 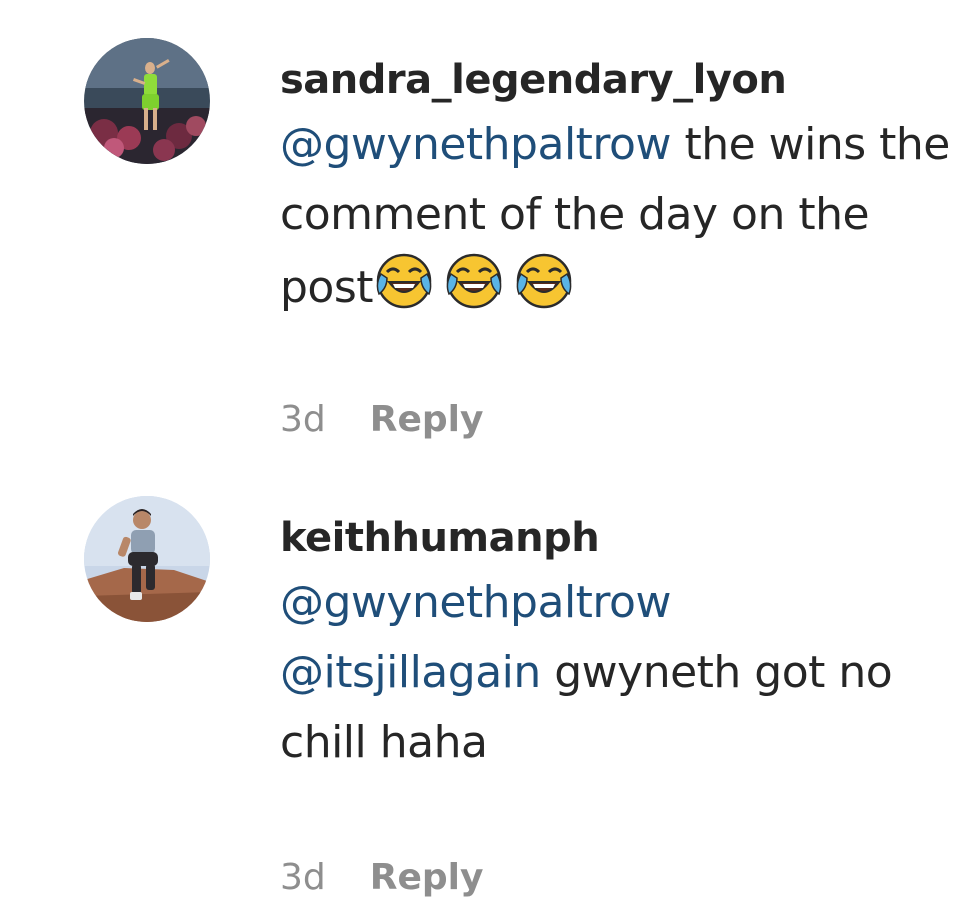 What do you see at coordinates (620, 538) in the screenshot?
I see `comment-username: keithhumanph` at bounding box center [620, 538].